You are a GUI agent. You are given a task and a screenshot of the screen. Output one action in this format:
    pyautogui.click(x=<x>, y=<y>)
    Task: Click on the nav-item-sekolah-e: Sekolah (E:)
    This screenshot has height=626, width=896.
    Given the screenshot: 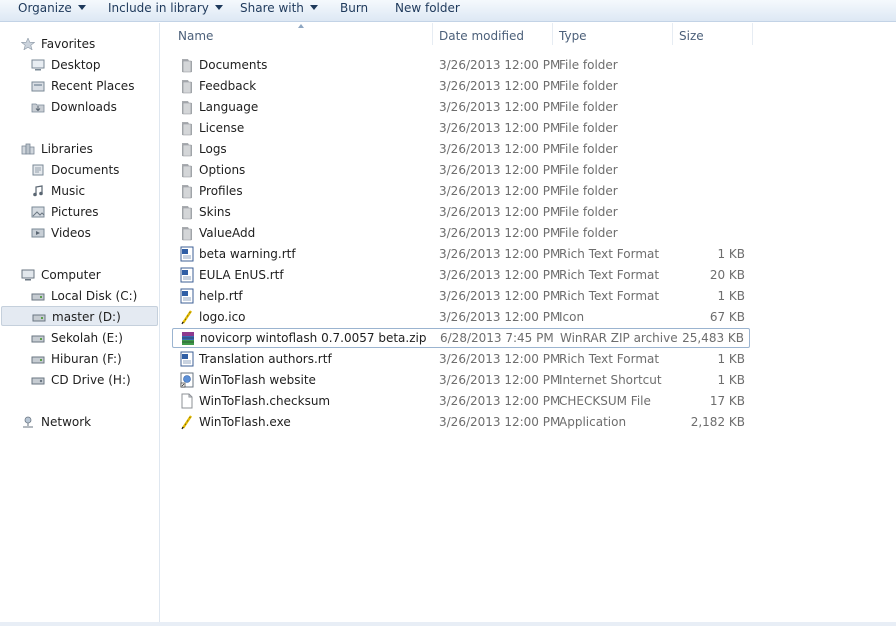 What is the action you would take?
    pyautogui.click(x=79, y=338)
    